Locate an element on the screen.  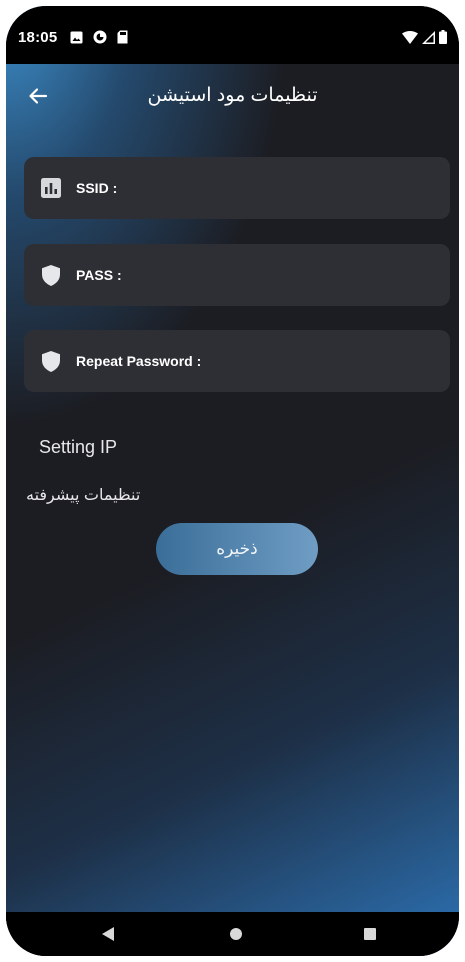
password-field: PASS : is located at coordinates (237, 275).